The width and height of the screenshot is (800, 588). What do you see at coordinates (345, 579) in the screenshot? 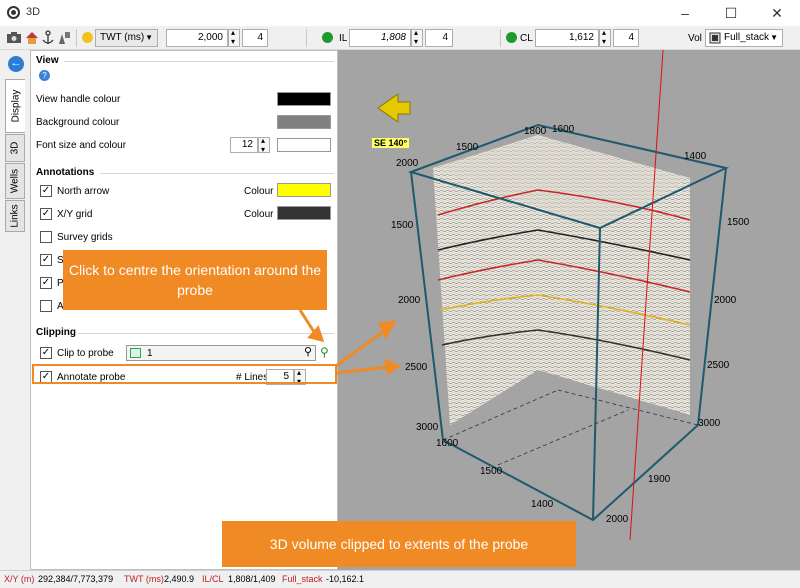
I see `volume-value: -10,162.1` at bounding box center [345, 579].